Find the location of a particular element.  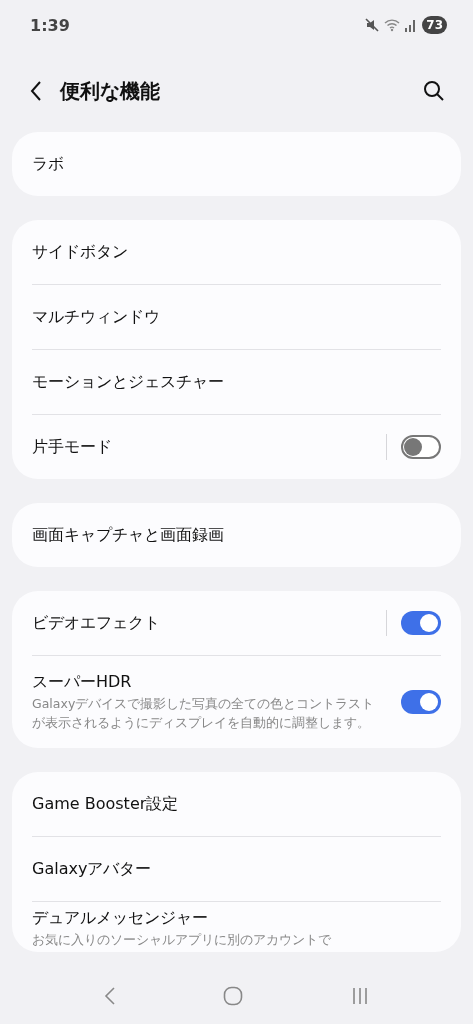

setting-title: ラボ is located at coordinates (236, 164).